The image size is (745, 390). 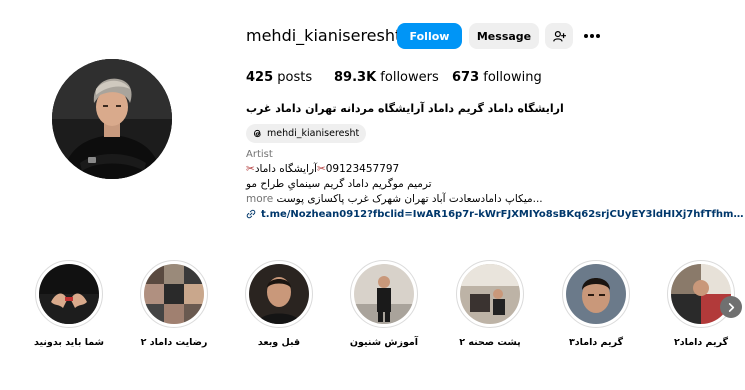 I want to click on highlight-item: شما باید بدونید, so click(x=69, y=304).